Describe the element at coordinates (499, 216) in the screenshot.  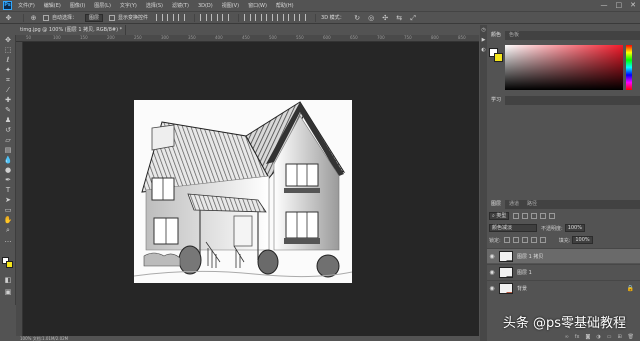
I see `layer-filter-dropdown: ⌕ 类型` at that location.